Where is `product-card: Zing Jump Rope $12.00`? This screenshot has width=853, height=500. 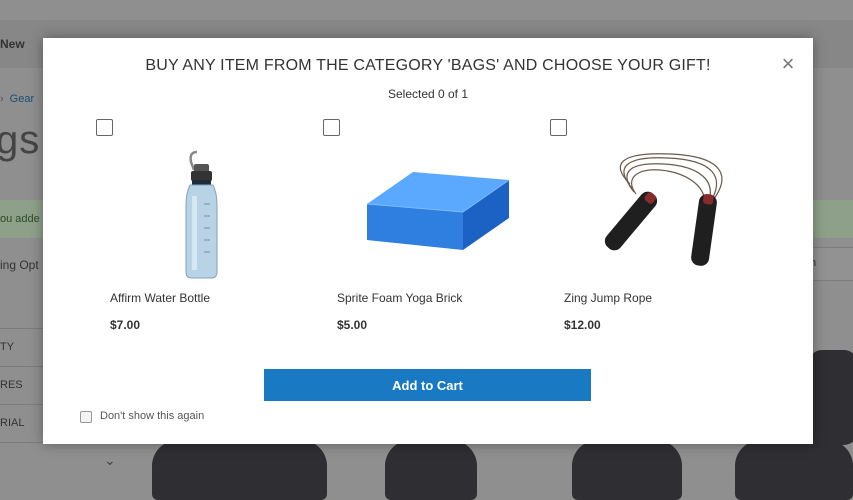 product-card: Zing Jump Rope $12.00 is located at coordinates (650, 231).